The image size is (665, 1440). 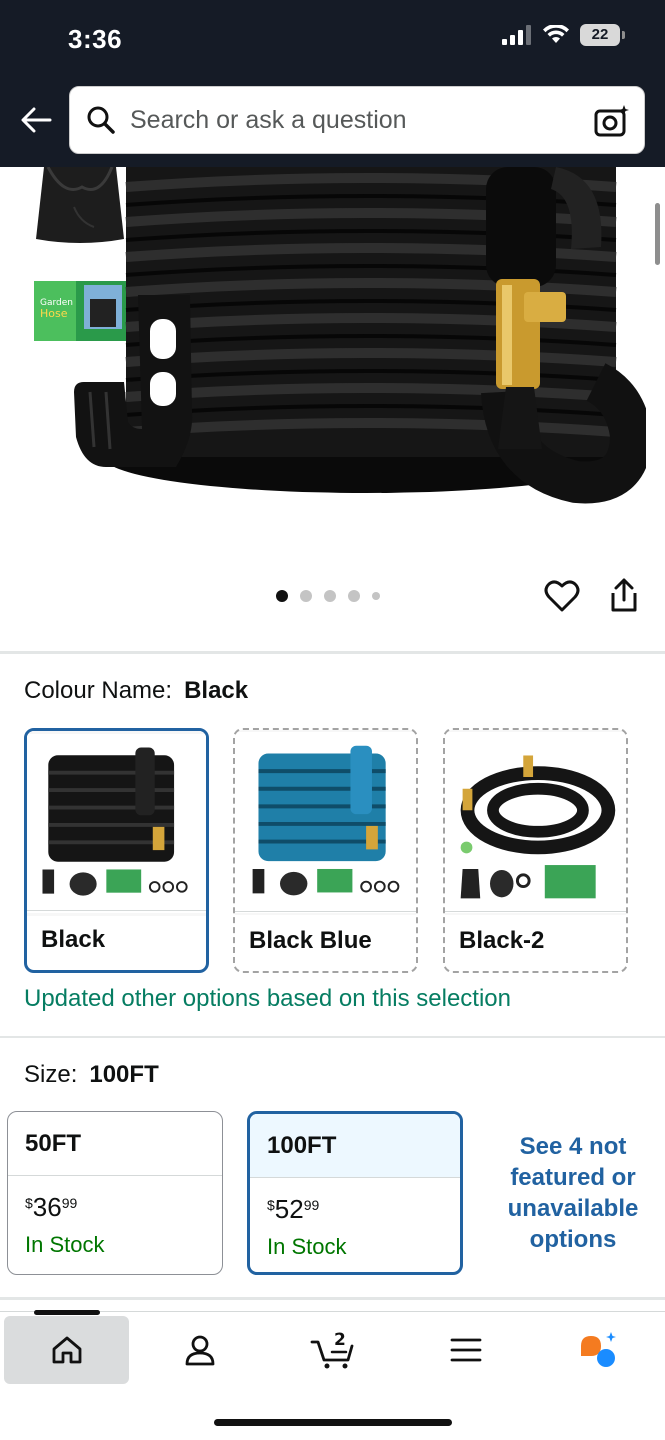 I want to click on top-bar: 3:36 22, so click(x=332, y=83).